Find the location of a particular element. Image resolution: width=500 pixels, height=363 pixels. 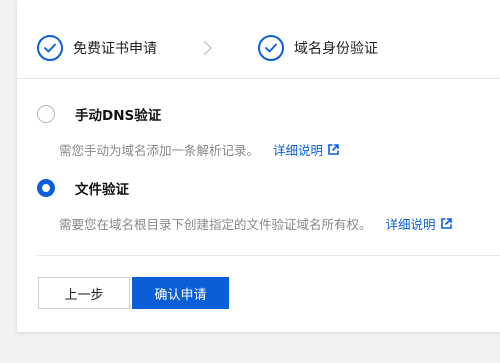

option-title: 文件验证 is located at coordinates (102, 188).